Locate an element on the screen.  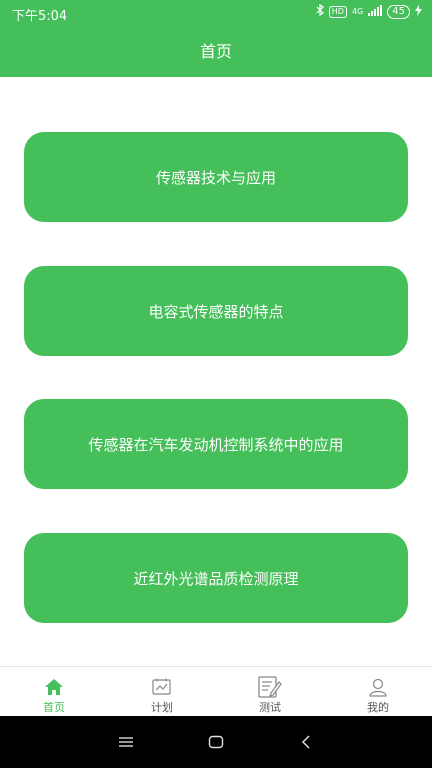
card-label: 传感器技术与应用 is located at coordinates (215, 177).